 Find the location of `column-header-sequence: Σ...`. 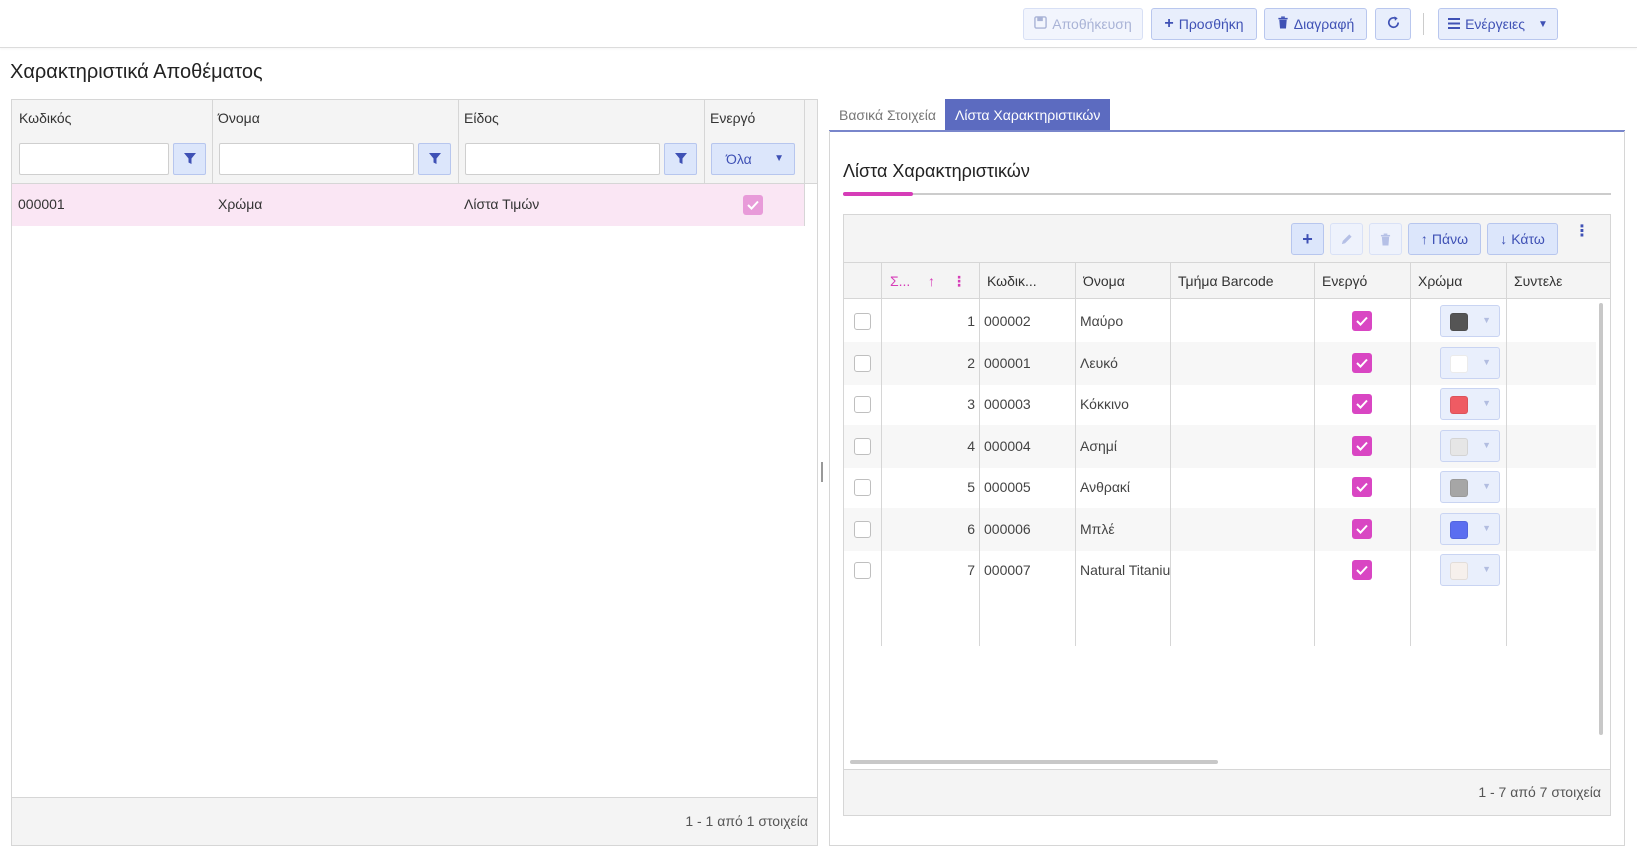

column-header-sequence: Σ... is located at coordinates (900, 281).